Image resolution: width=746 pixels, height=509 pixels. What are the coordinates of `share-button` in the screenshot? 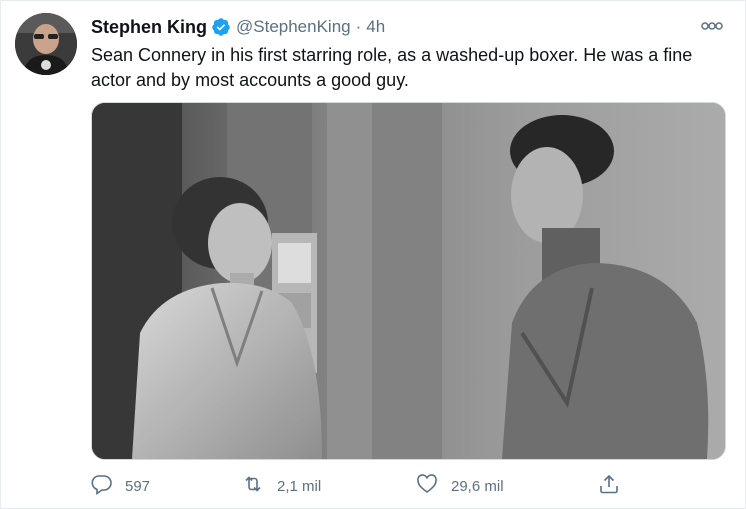 It's located at (609, 486).